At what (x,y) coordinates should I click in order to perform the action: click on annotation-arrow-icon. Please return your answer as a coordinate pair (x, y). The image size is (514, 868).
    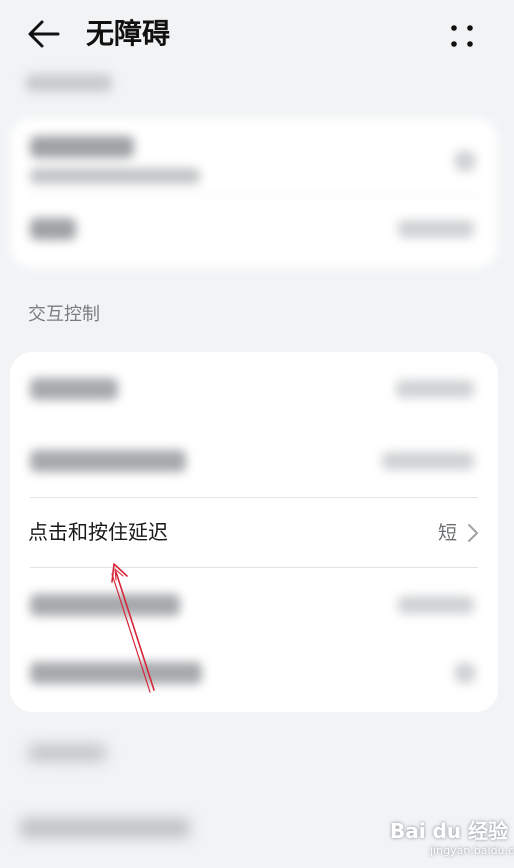
    Looking at the image, I should click on (133, 628).